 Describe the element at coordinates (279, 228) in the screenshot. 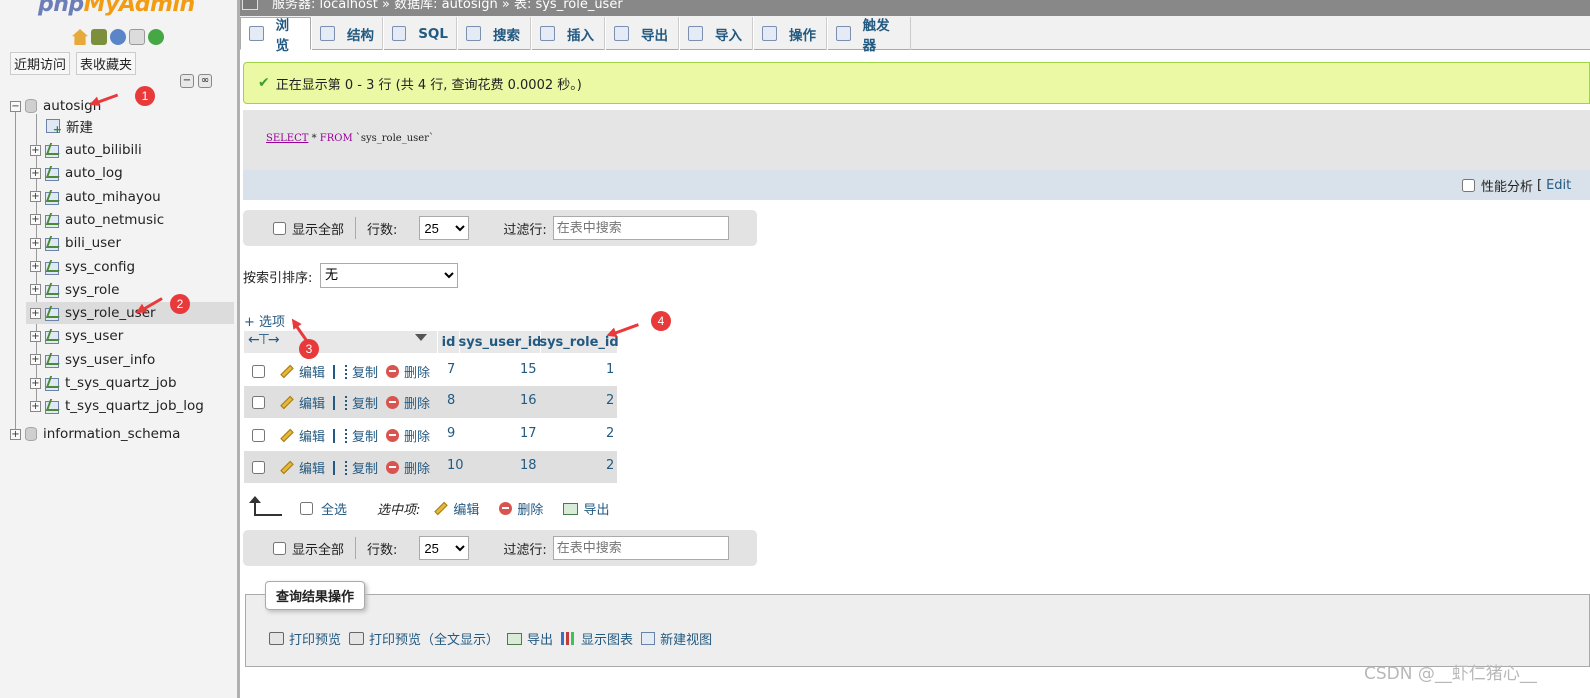

I see `show-all-checkbox` at that location.